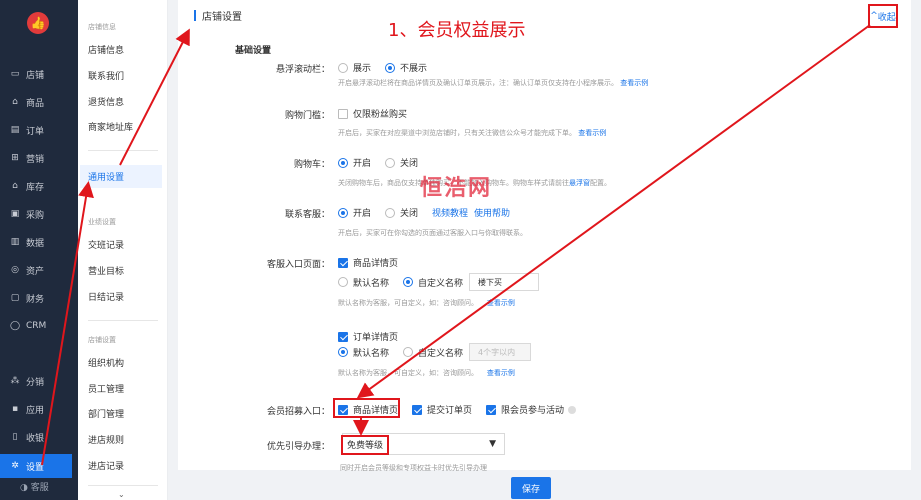 The image size is (921, 500). I want to click on submenu-item-return-info: 退货信息, so click(106, 101).